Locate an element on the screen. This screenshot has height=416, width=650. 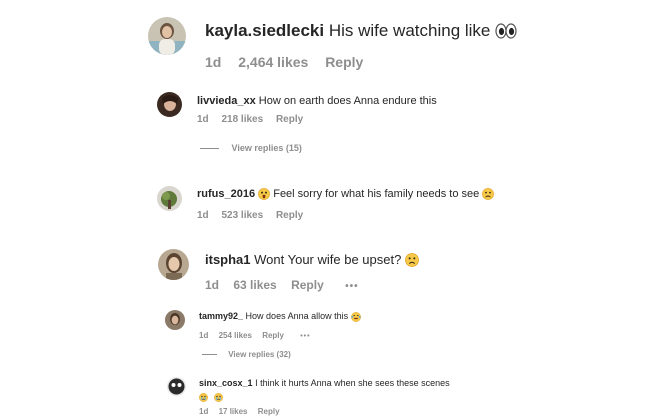
username: tammy92_ is located at coordinates (221, 316).